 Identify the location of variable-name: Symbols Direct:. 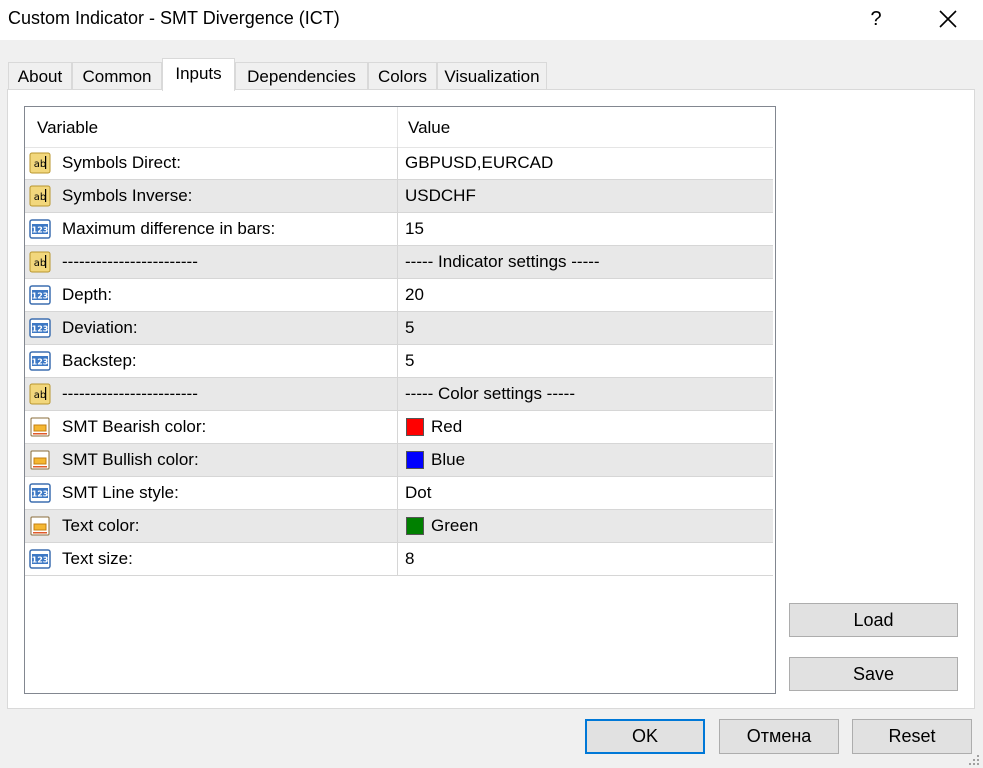
(122, 162).